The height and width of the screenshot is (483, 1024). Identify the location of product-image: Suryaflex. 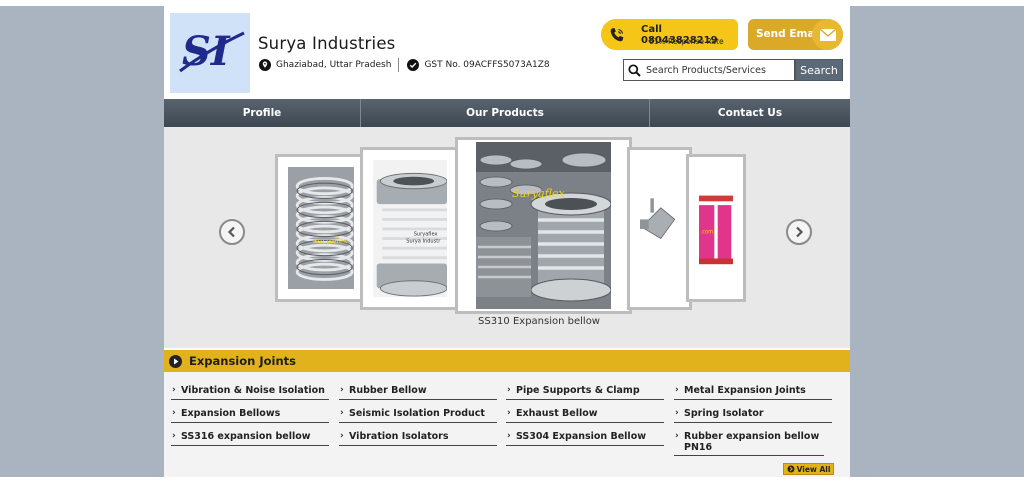
(543, 225).